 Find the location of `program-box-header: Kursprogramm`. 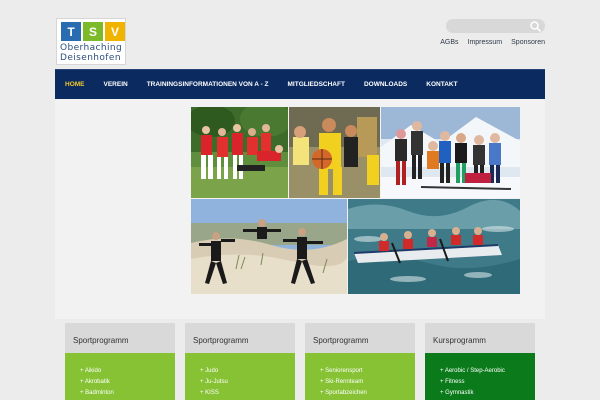

program-box-header: Kursprogramm is located at coordinates (480, 338).